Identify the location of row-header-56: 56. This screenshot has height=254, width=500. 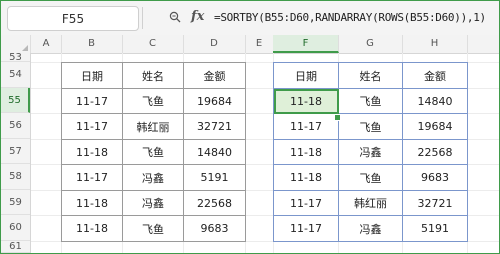
(15, 126).